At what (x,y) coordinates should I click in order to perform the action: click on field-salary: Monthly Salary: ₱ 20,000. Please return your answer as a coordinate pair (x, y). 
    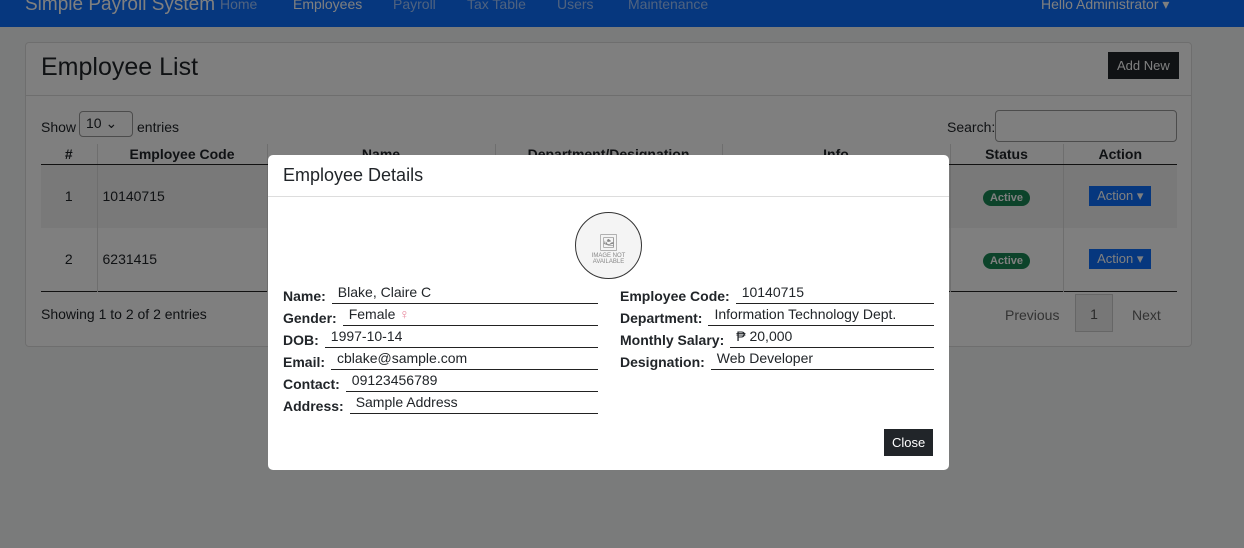
    Looking at the image, I should click on (777, 337).